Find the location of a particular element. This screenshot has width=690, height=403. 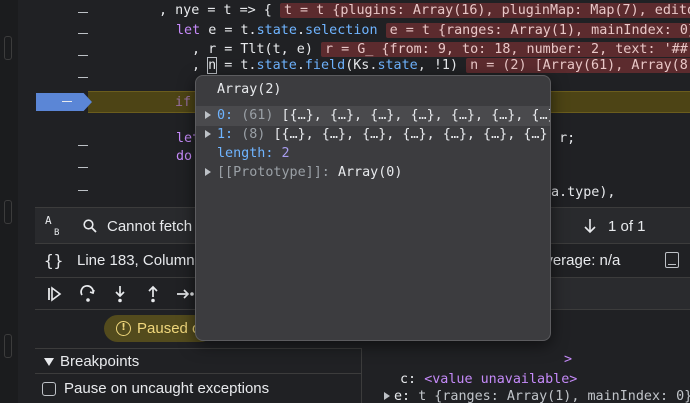

step-icon is located at coordinates (185, 294).